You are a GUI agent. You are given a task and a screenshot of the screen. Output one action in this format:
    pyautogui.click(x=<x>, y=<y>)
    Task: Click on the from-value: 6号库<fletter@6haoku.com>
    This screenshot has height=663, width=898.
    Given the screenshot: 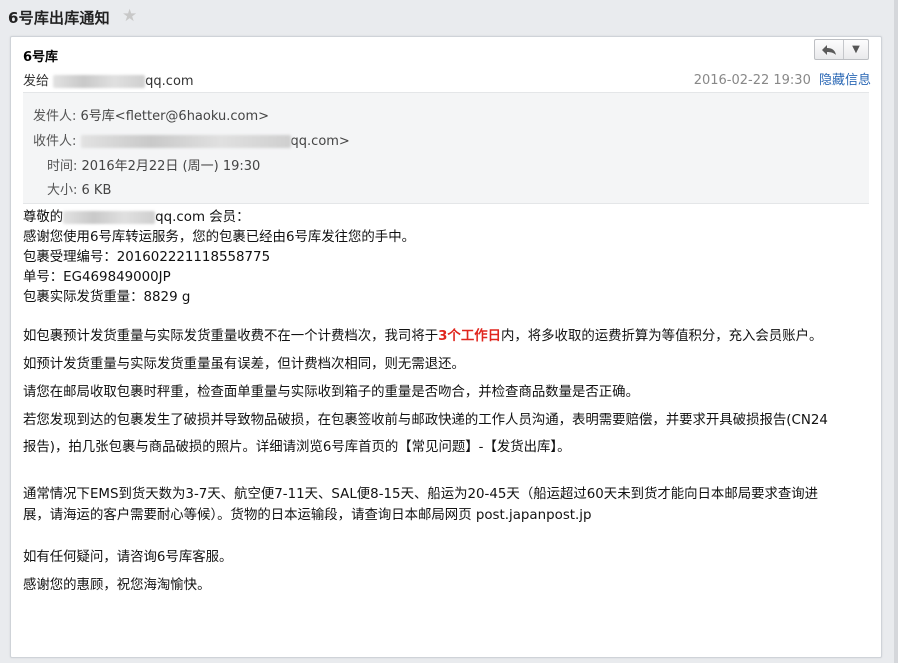 What is the action you would take?
    pyautogui.click(x=175, y=116)
    